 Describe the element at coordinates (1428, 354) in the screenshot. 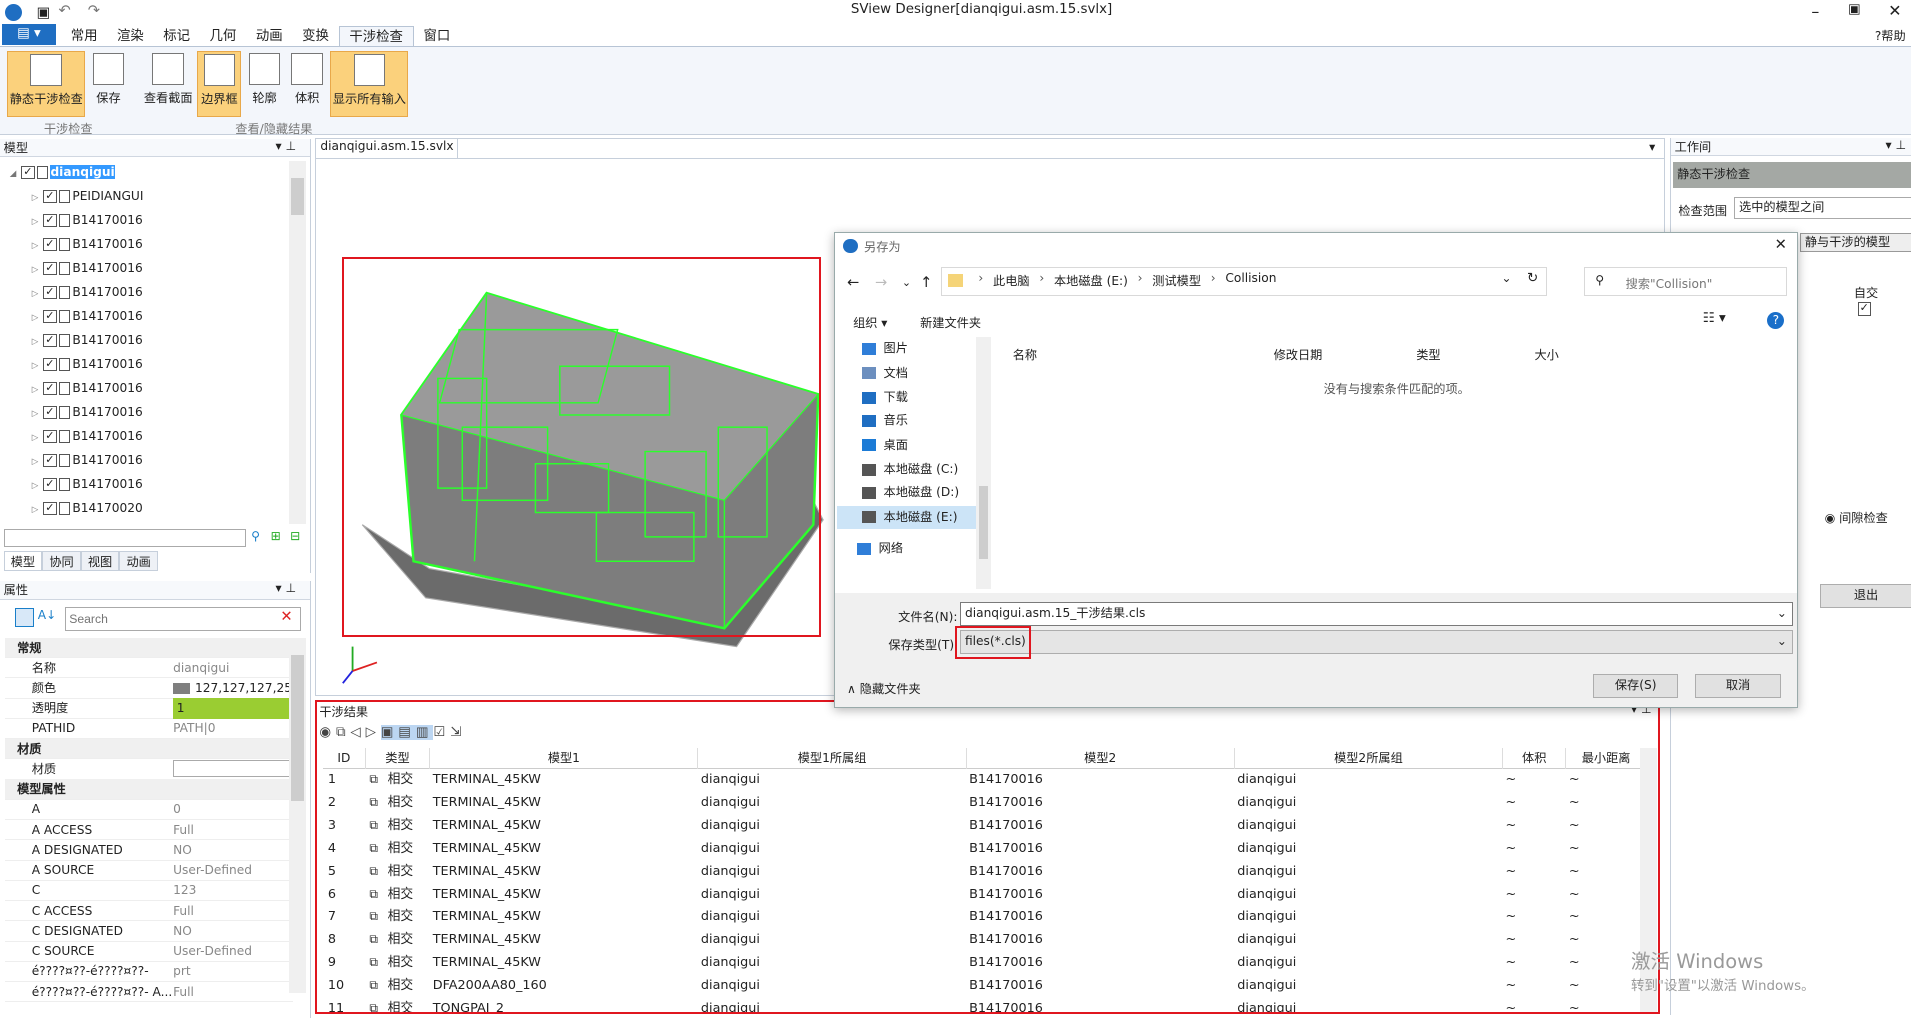

I see `file-column-2: 类型` at that location.